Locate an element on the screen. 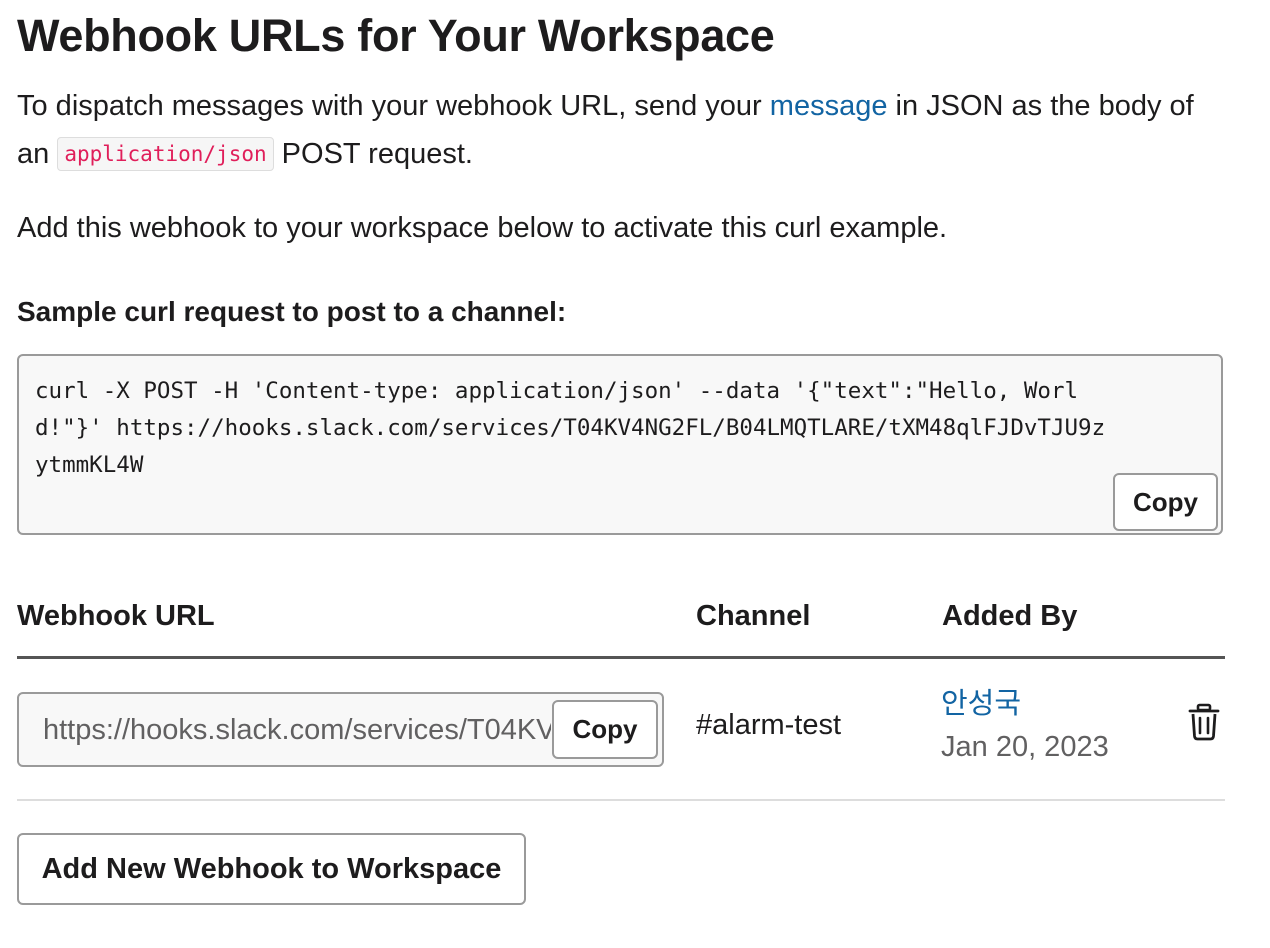 Image resolution: width=1270 pixels, height=948 pixels. table-row: Copy #alarm-test 안성국 Jan 20, 2023 is located at coordinates (621, 729).